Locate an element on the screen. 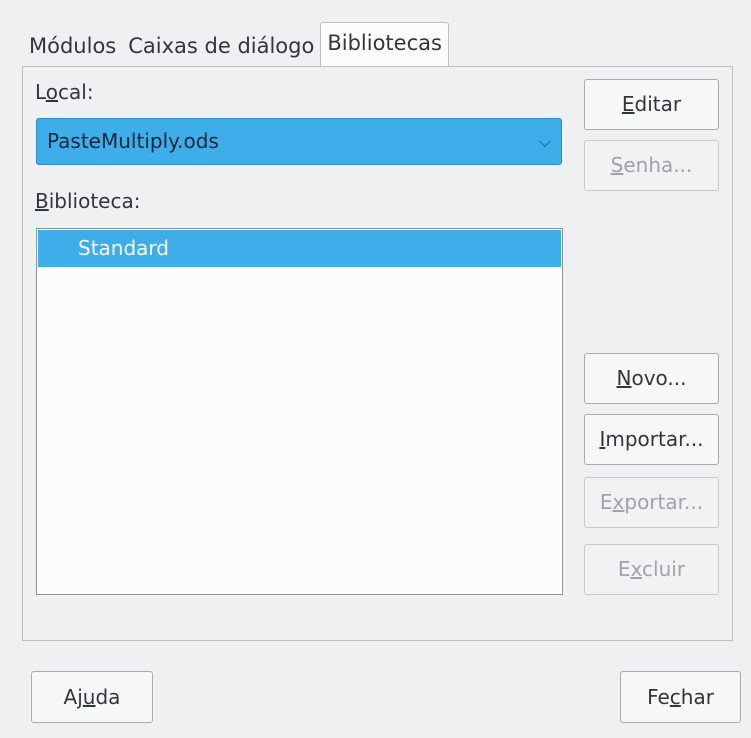 Image resolution: width=751 pixels, height=738 pixels. list-item: Standard is located at coordinates (299, 248).